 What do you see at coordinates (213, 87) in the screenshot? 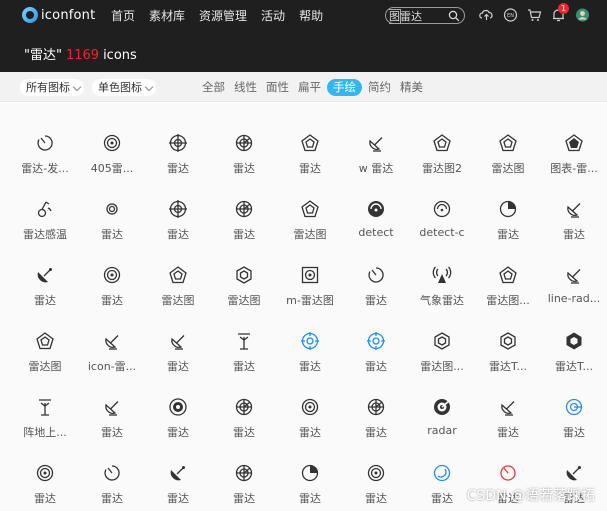
I see `tab-all: 全部` at bounding box center [213, 87].